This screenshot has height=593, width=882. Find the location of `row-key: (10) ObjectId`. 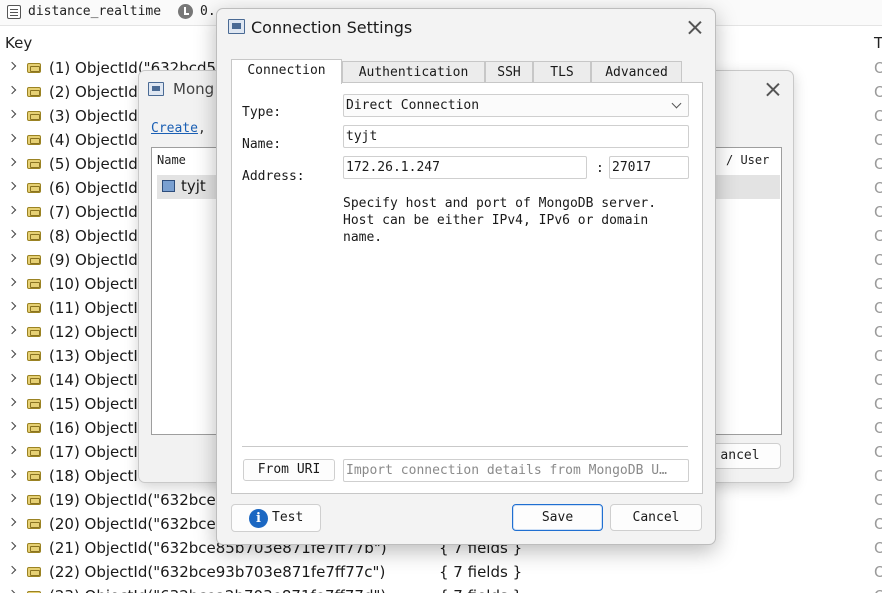

row-key: (10) ObjectId is located at coordinates (98, 284).